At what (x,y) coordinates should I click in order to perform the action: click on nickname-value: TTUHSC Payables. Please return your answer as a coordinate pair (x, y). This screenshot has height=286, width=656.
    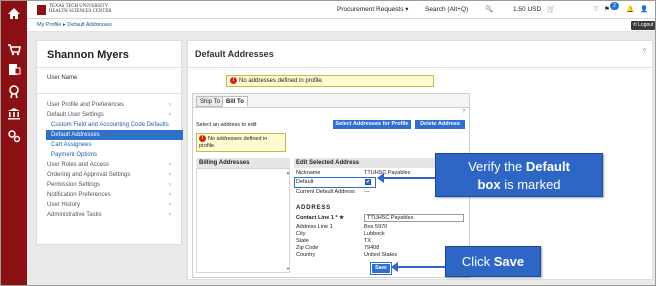
    Looking at the image, I should click on (387, 173).